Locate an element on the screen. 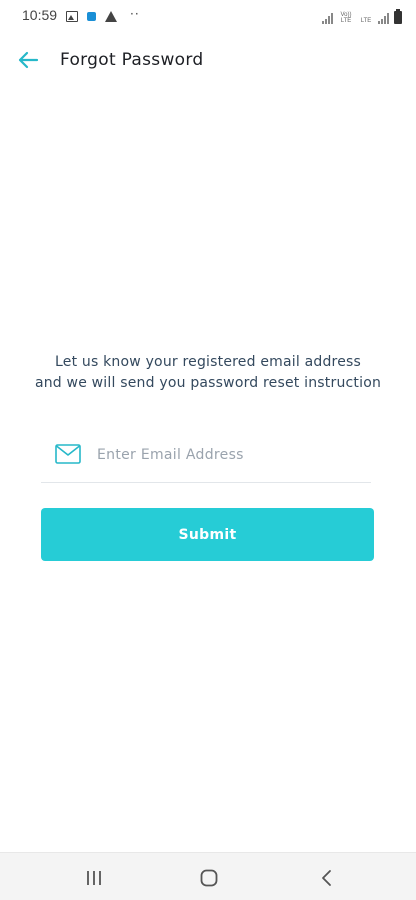 This screenshot has width=416, height=900. system-icons: Vo)) LTE LTE is located at coordinates (362, 16).